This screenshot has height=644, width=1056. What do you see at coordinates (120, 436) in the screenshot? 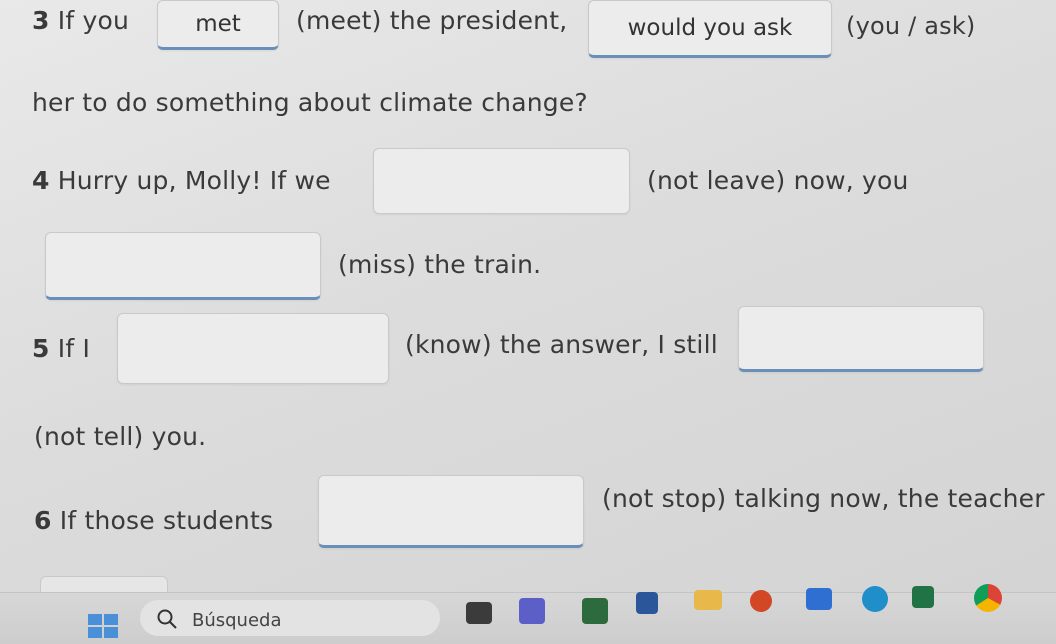
I see `q5-hint2: (not tell) you.` at bounding box center [120, 436].